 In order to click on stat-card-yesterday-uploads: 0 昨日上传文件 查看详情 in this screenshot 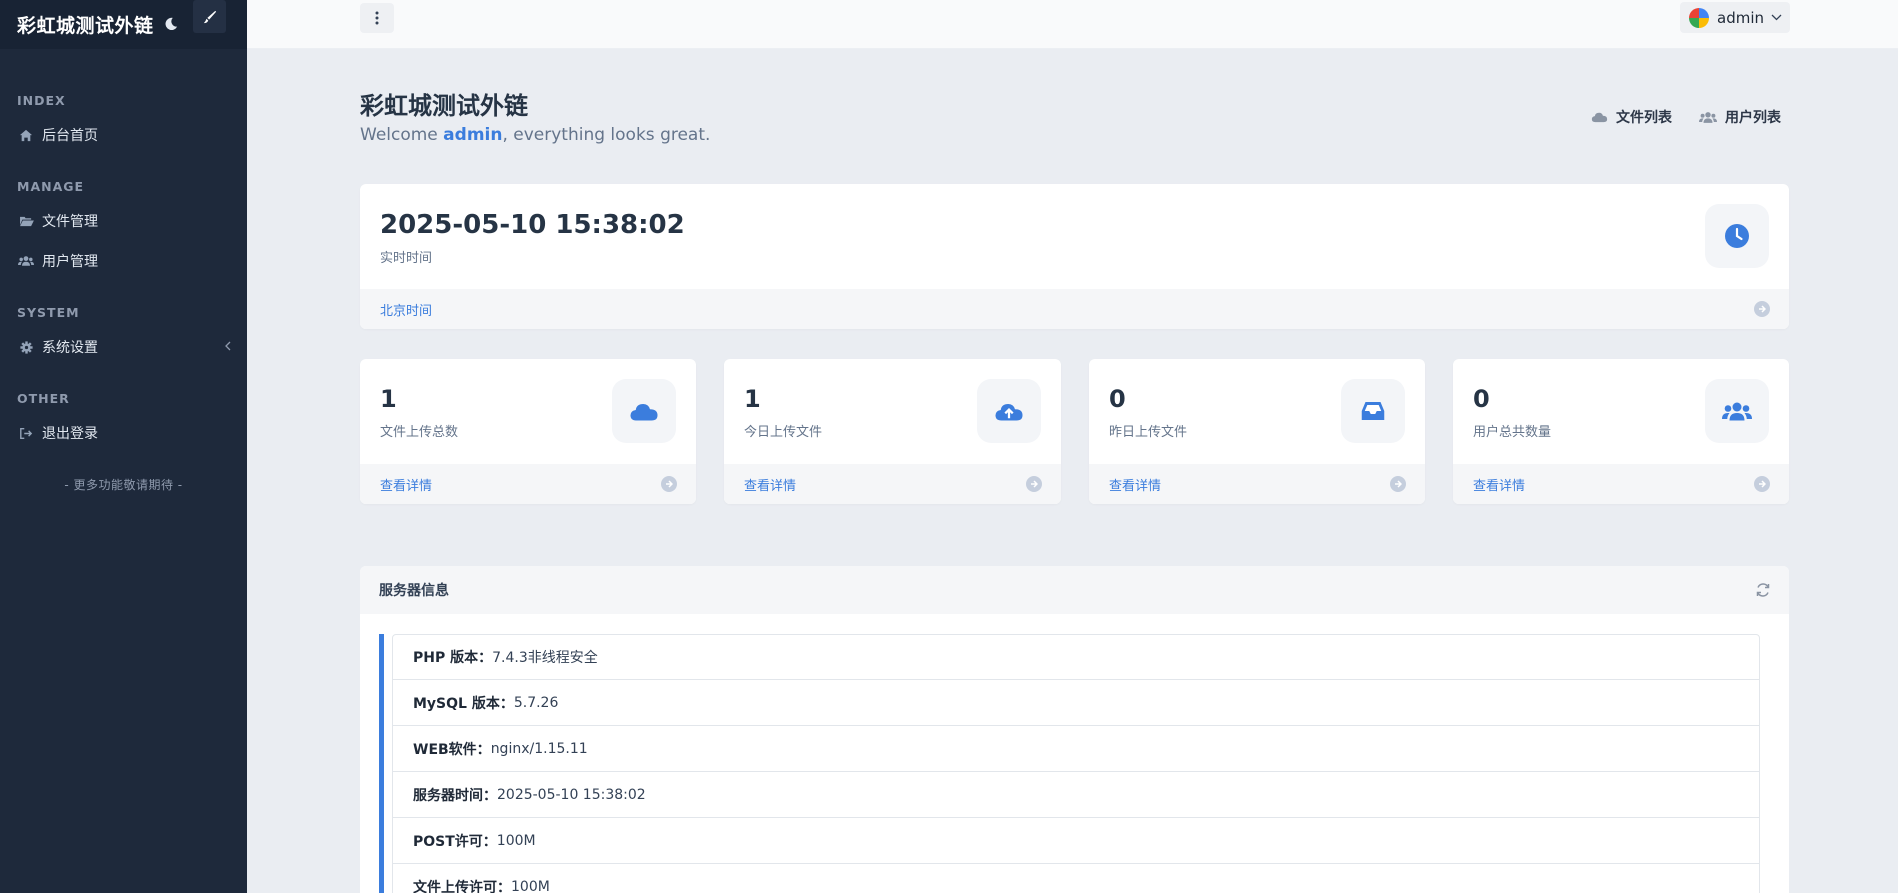, I will do `click(1257, 431)`.